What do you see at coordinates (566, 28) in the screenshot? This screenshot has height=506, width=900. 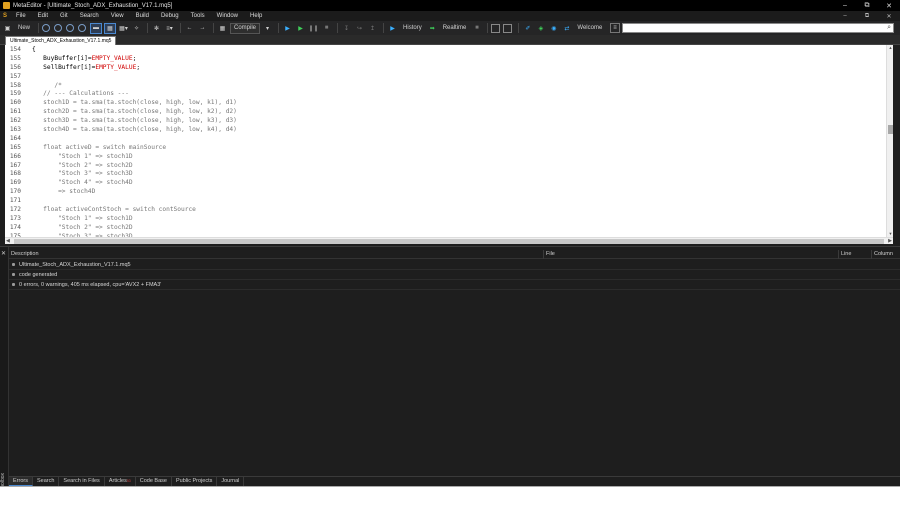 I see `welcome-icon: ⇄` at bounding box center [566, 28].